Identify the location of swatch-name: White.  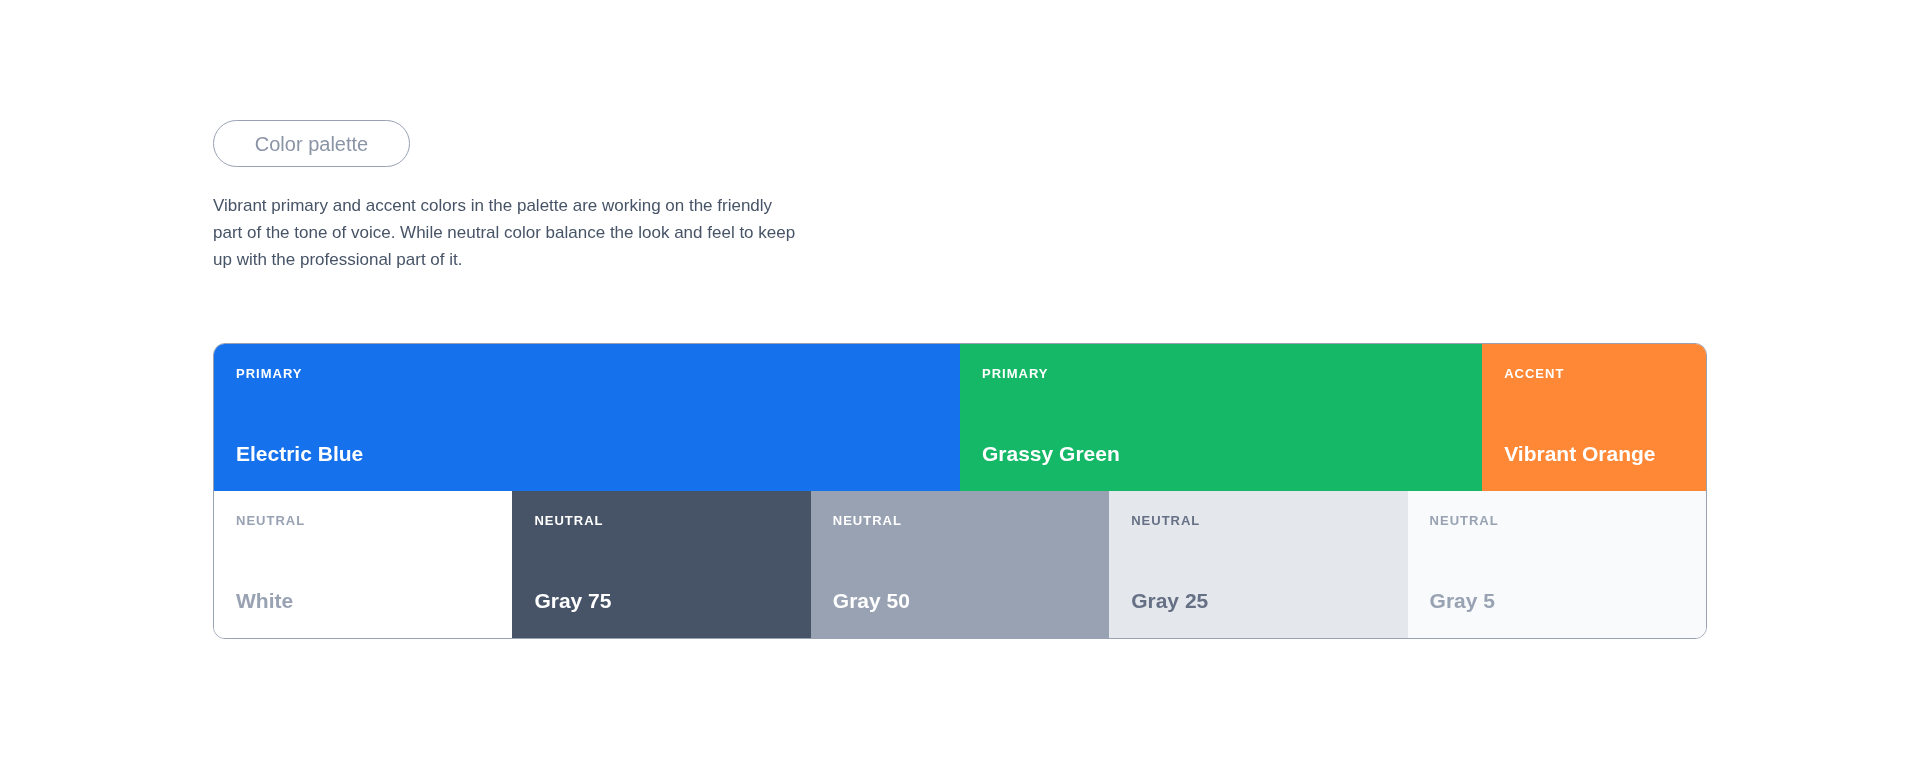
(265, 600).